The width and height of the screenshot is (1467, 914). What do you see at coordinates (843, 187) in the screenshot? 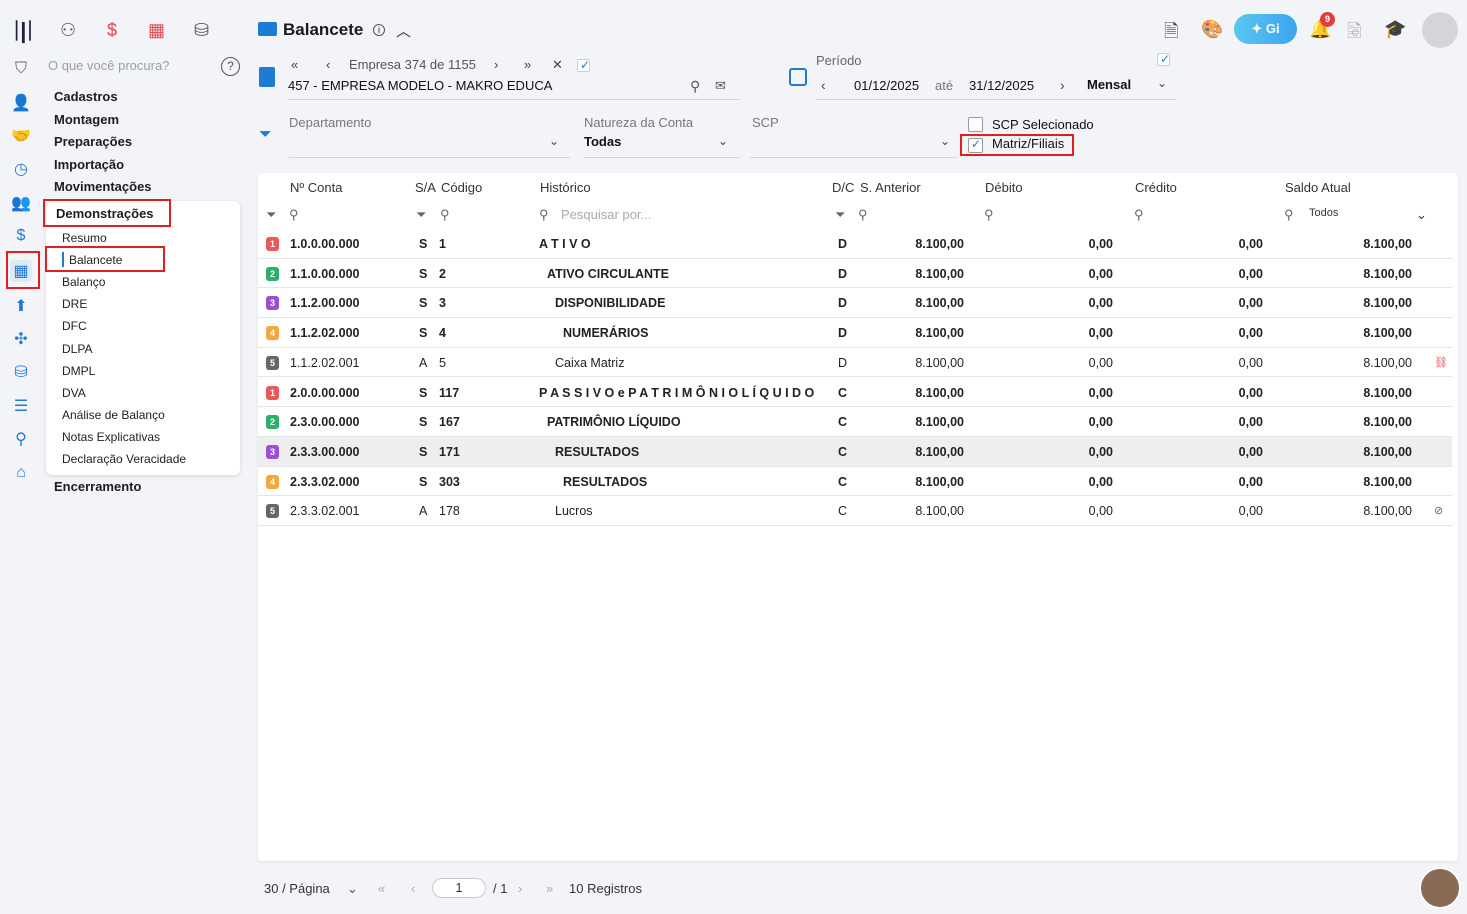
I see `col-dc: D/C` at bounding box center [843, 187].